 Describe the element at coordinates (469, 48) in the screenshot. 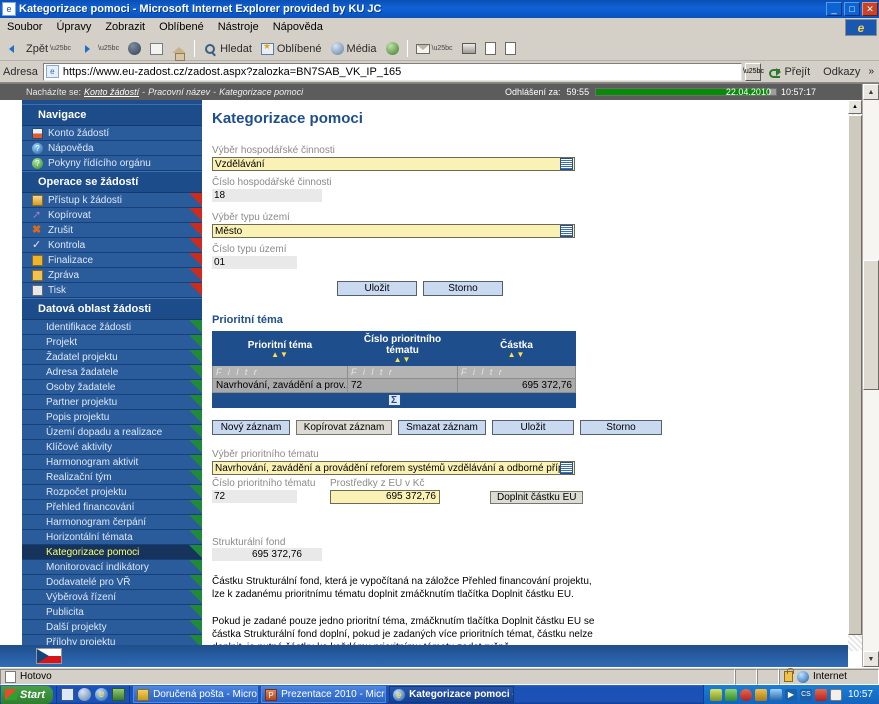

I see `print-button` at that location.